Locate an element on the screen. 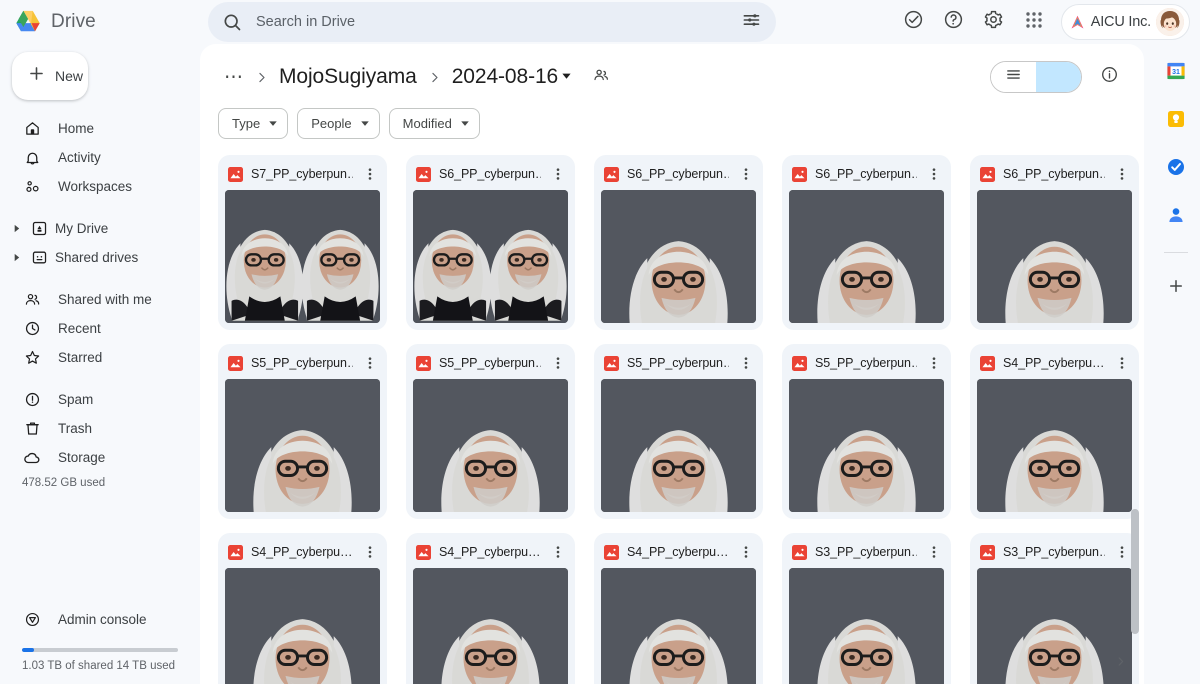 Image resolution: width=1200 pixels, height=684 pixels. search-input is located at coordinates (488, 22).